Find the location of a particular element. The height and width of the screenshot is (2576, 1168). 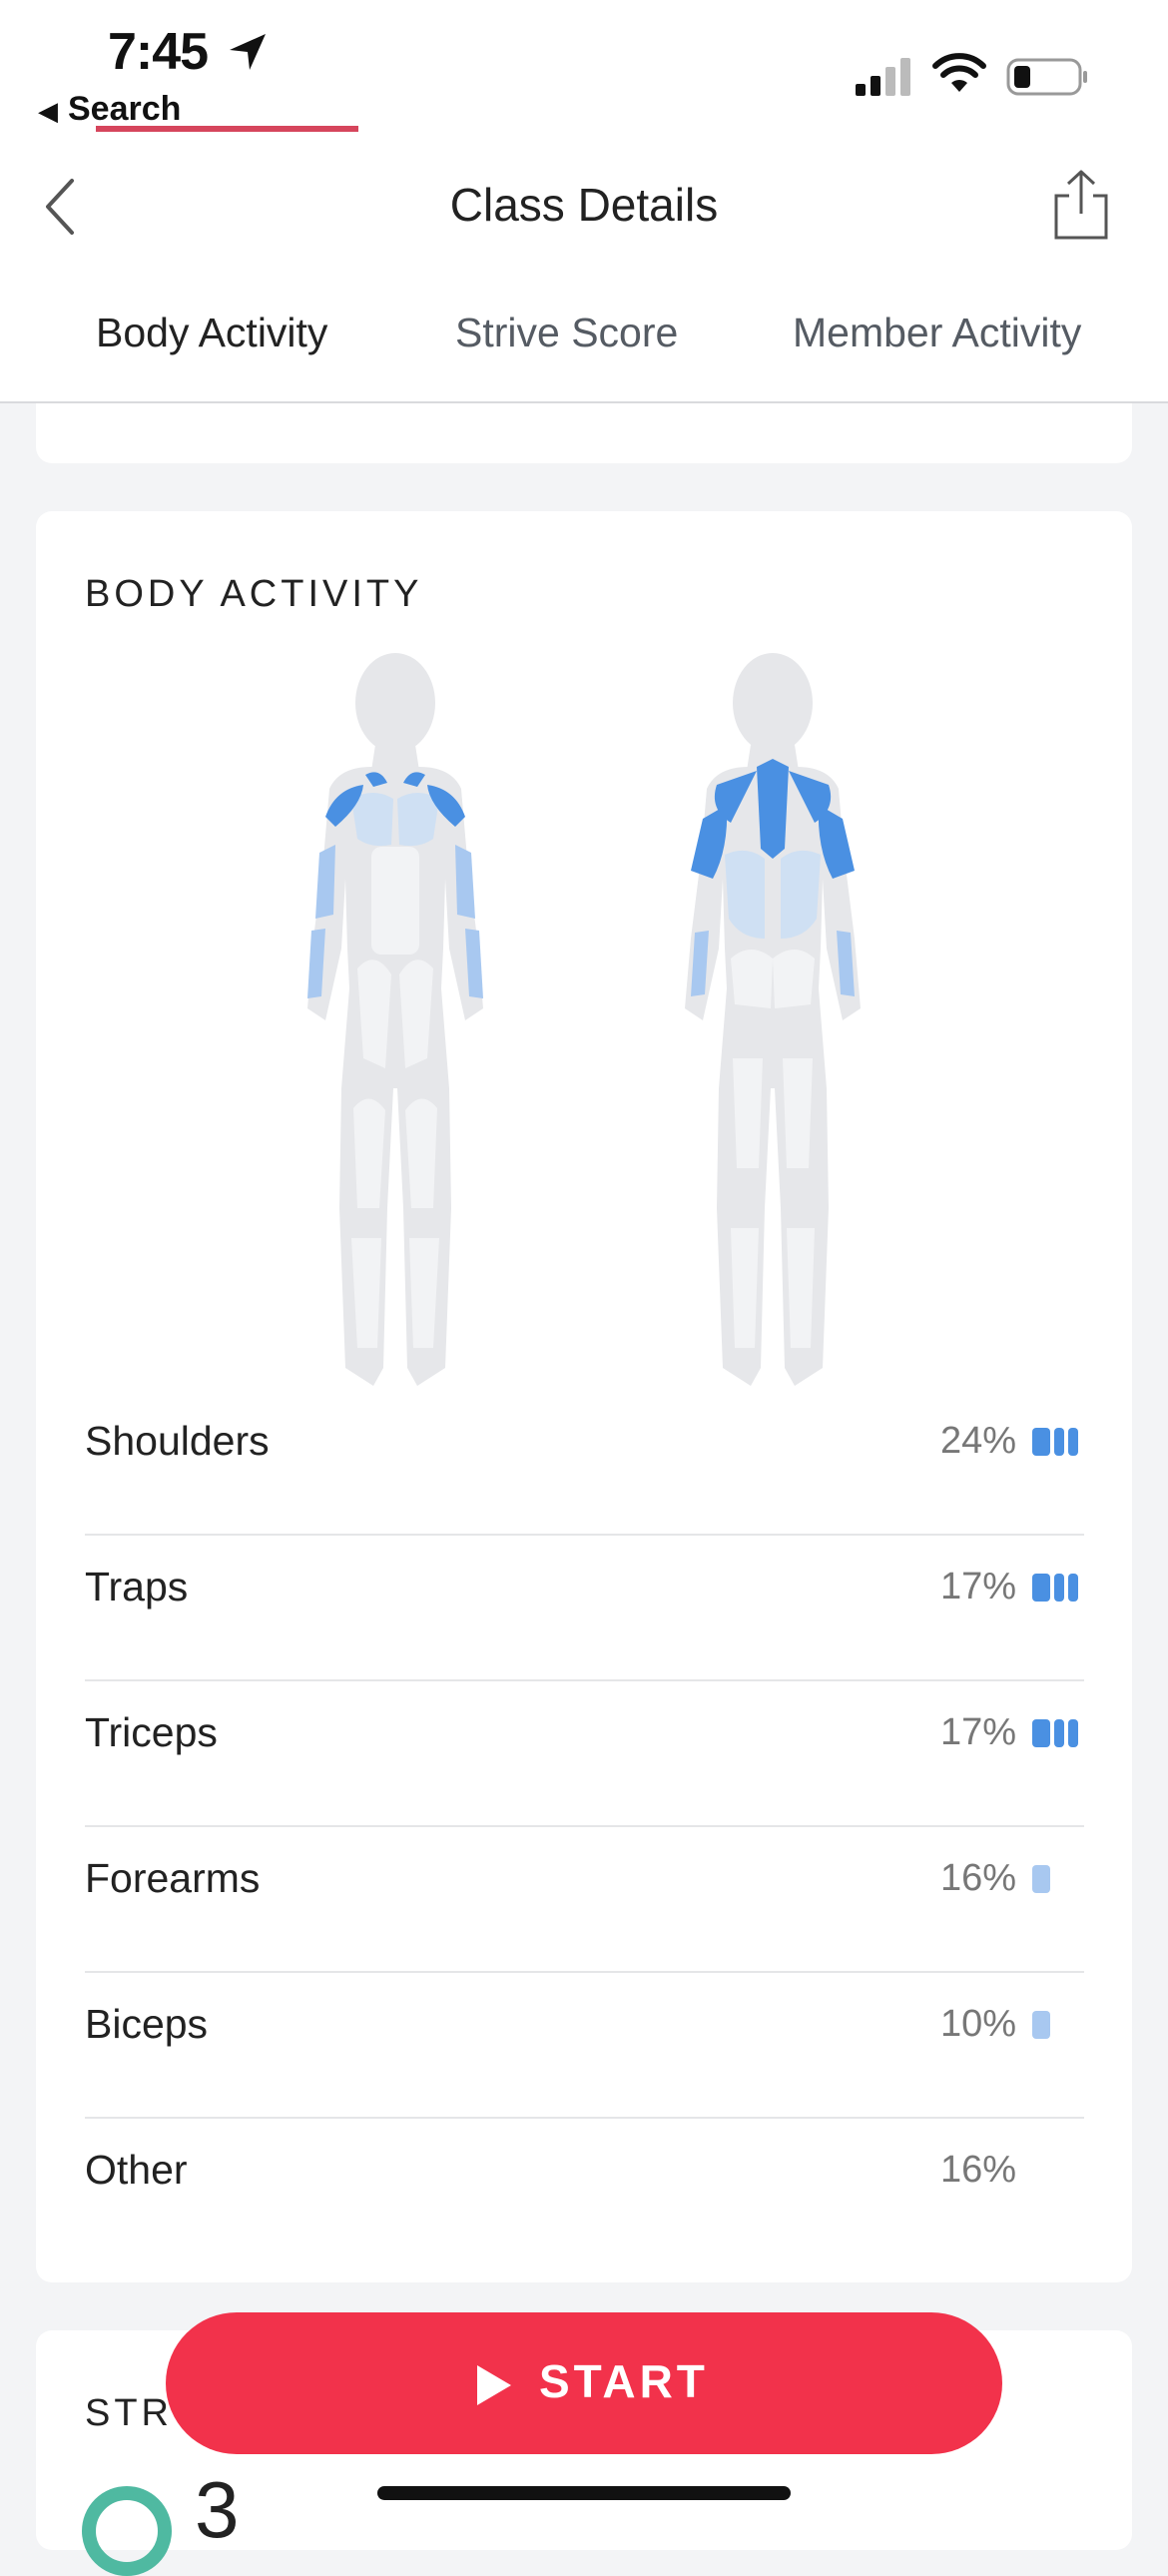

play-icon is located at coordinates (494, 2385).